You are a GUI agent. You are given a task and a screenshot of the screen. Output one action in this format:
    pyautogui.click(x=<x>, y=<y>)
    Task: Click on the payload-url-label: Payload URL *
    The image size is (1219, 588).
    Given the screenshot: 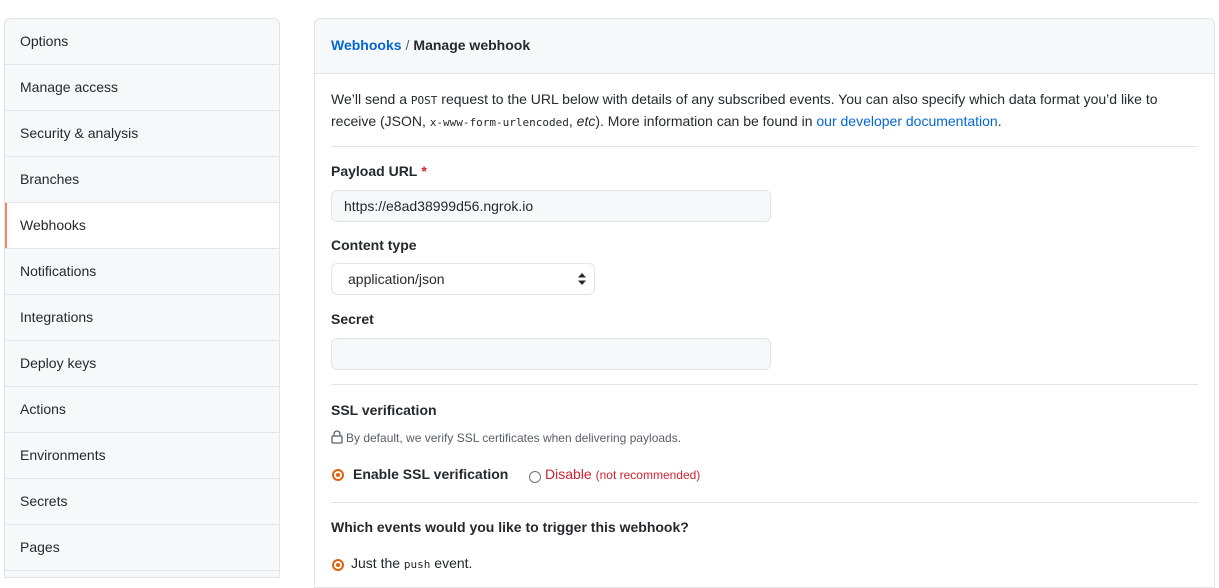 What is the action you would take?
    pyautogui.click(x=379, y=171)
    